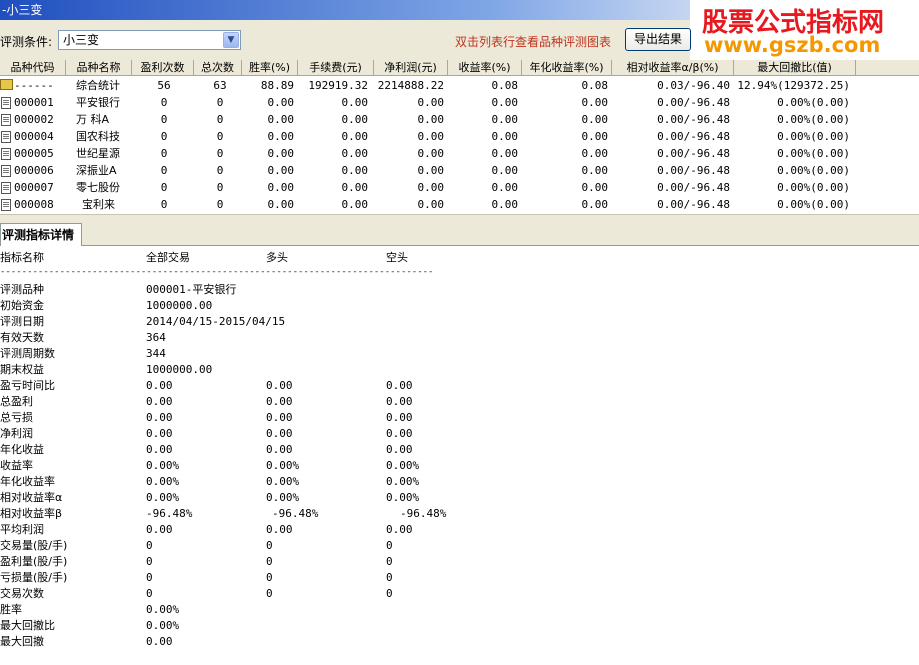 This screenshot has width=919, height=665. I want to click on cell-profit: 0.00, so click(431, 136).